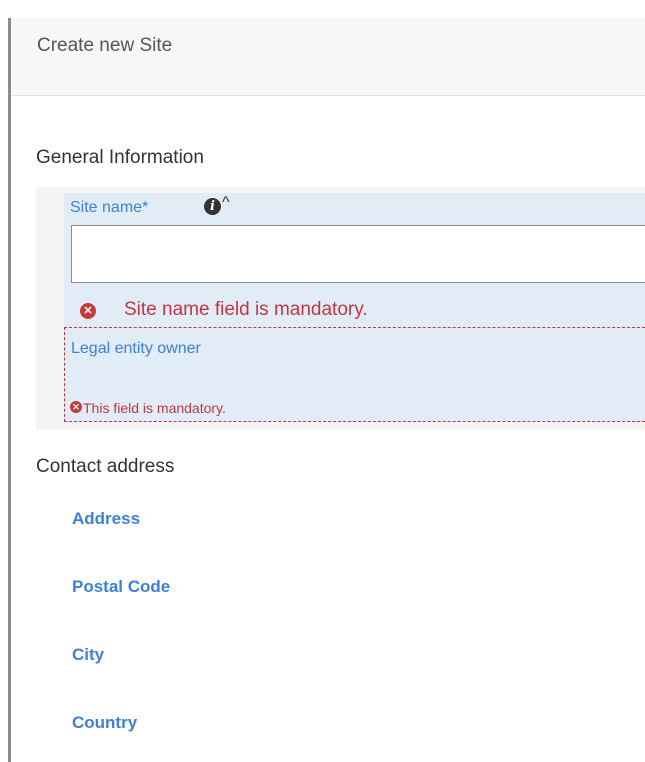 The height and width of the screenshot is (762, 645). What do you see at coordinates (121, 587) in the screenshot?
I see `postal-code-field-label: Postal Code` at bounding box center [121, 587].